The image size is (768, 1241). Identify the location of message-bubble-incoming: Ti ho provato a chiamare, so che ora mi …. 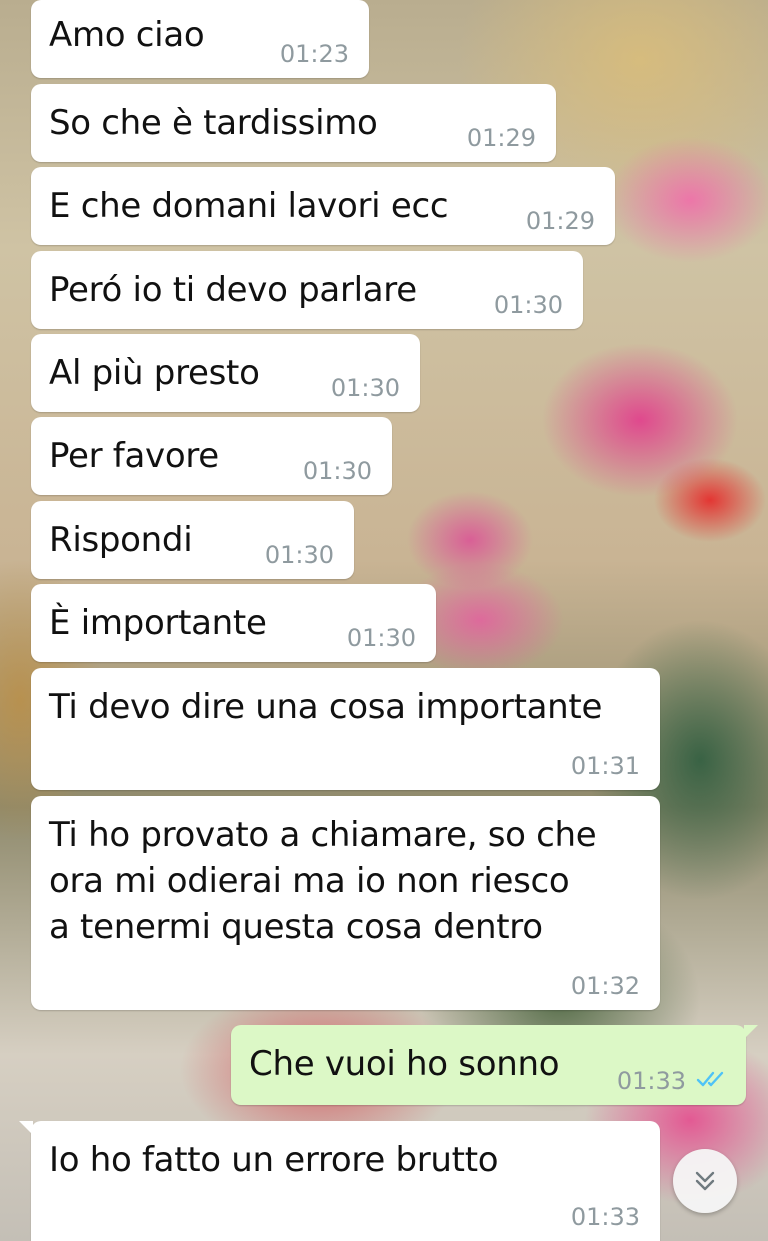
(345, 903).